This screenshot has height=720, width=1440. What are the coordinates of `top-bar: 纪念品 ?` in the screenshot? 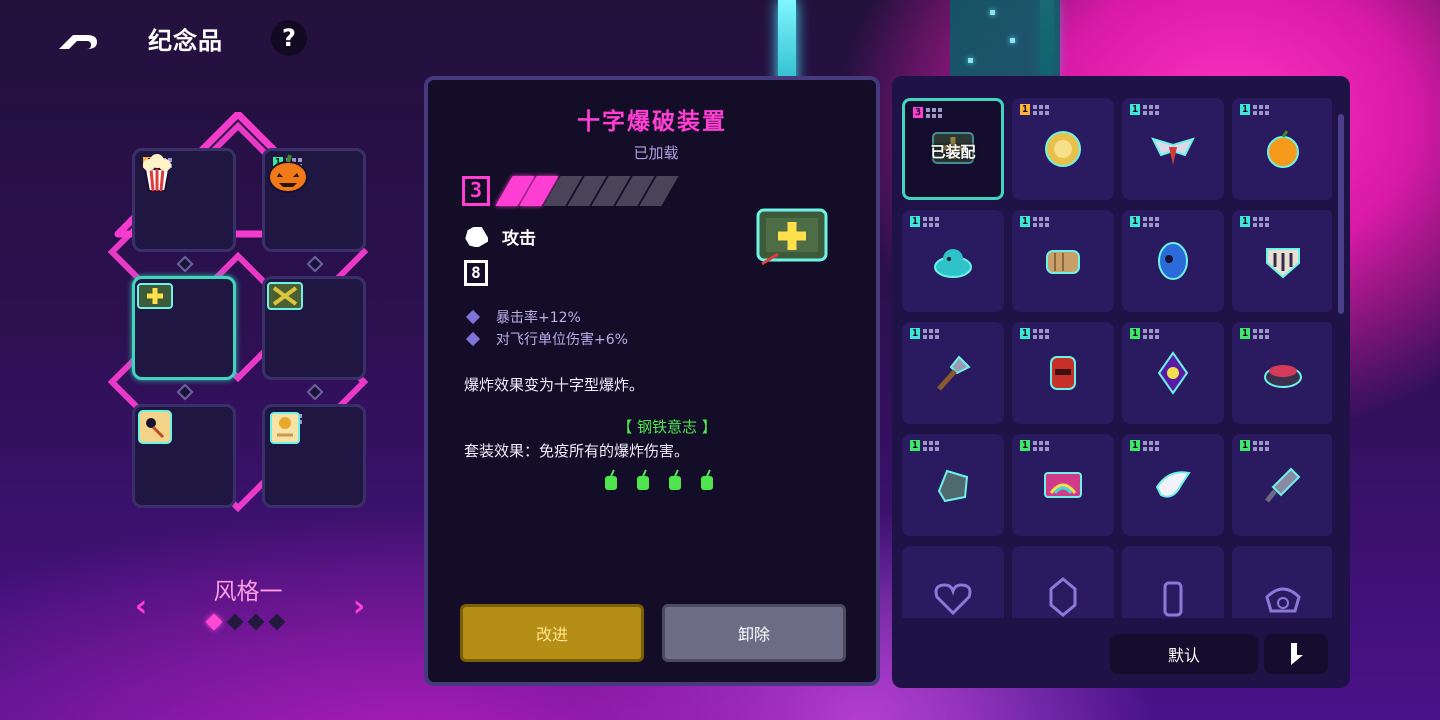 It's located at (181, 38).